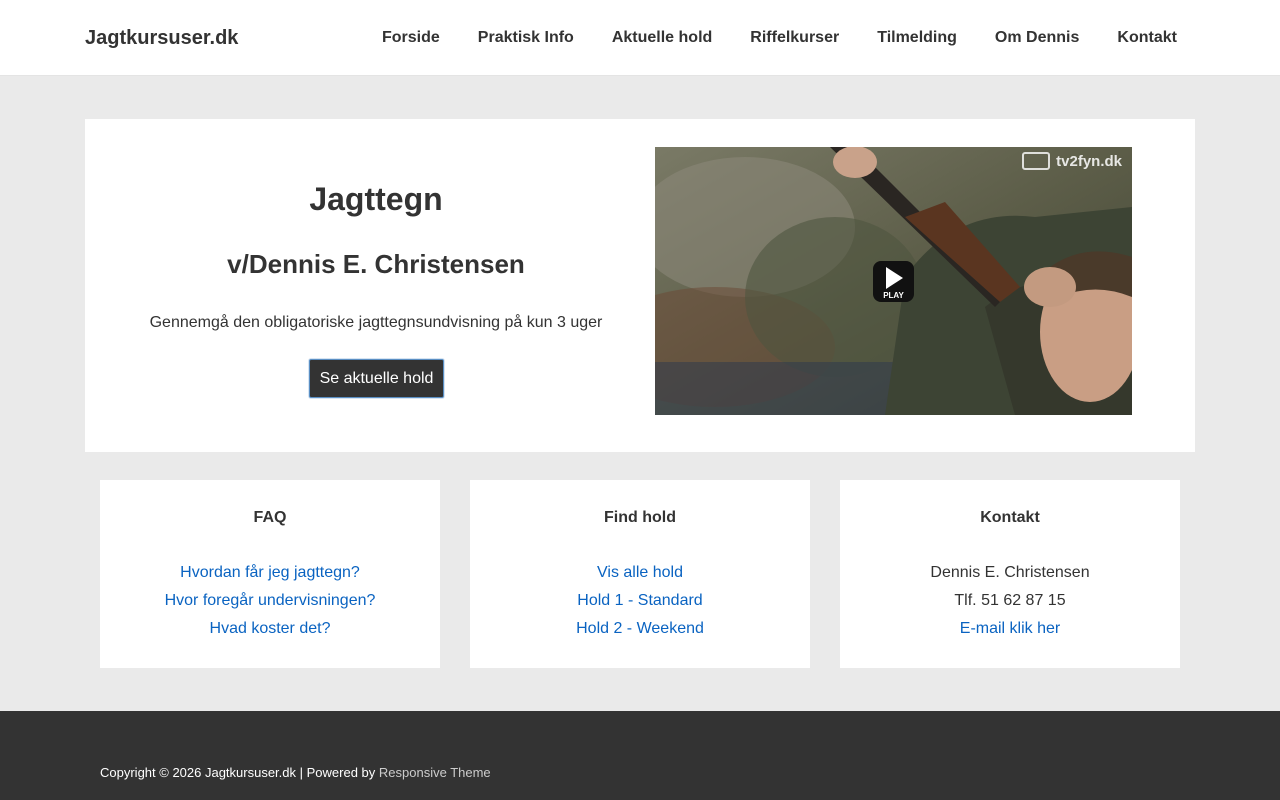 The image size is (1280, 800). Describe the element at coordinates (640, 629) in the screenshot. I see `link-team-2: Hold 2 - Weekend` at that location.